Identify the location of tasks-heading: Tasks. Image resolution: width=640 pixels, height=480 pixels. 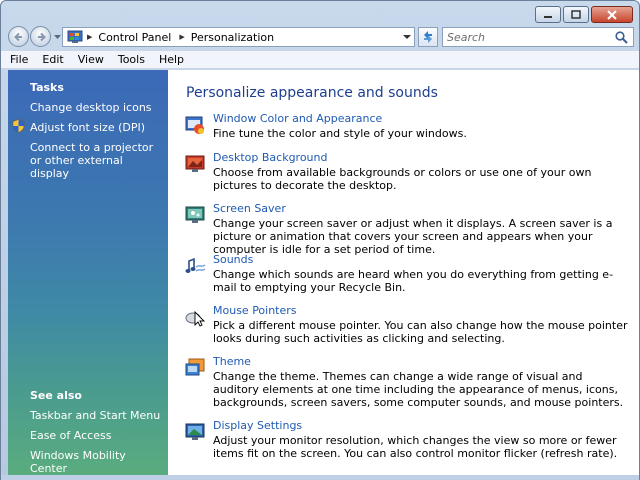
(47, 87).